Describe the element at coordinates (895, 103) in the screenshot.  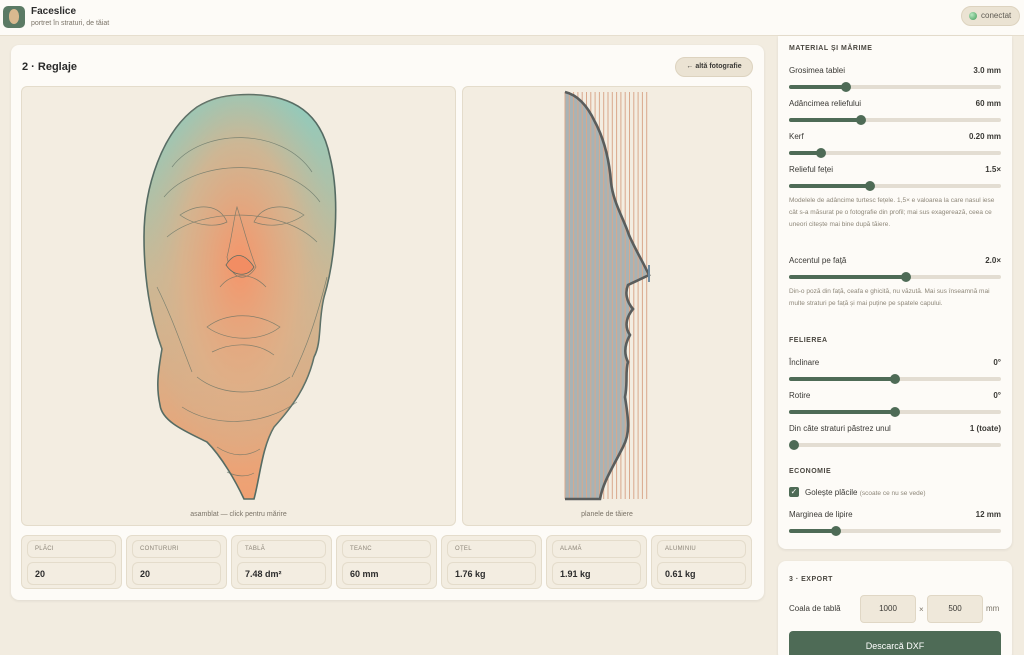
I see `relief-depth-row: Adâncimea reliefului 60 mm` at that location.